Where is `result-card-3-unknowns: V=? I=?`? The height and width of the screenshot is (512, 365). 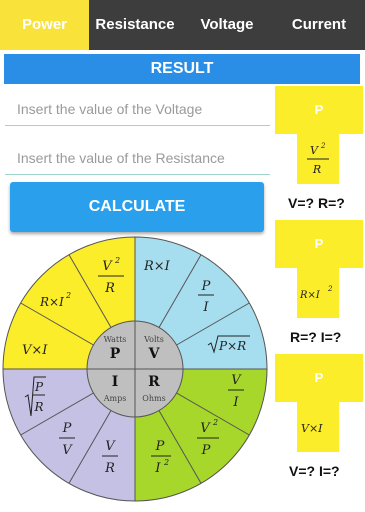
result-card-3-unknowns: V=? I=? is located at coordinates (314, 471).